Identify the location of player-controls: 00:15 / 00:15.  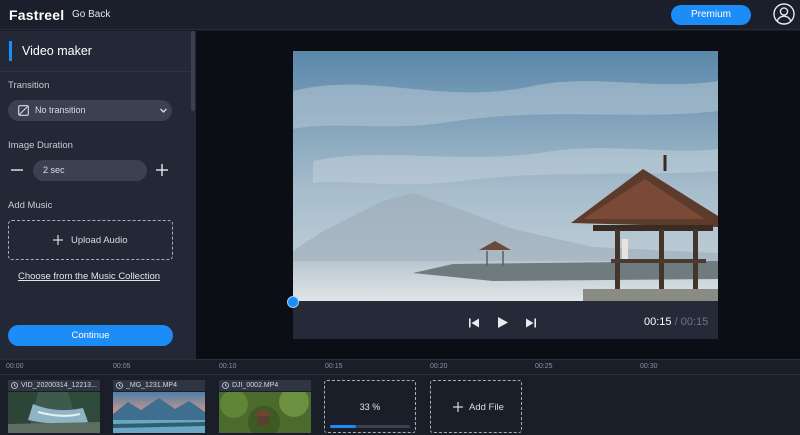
(505, 320).